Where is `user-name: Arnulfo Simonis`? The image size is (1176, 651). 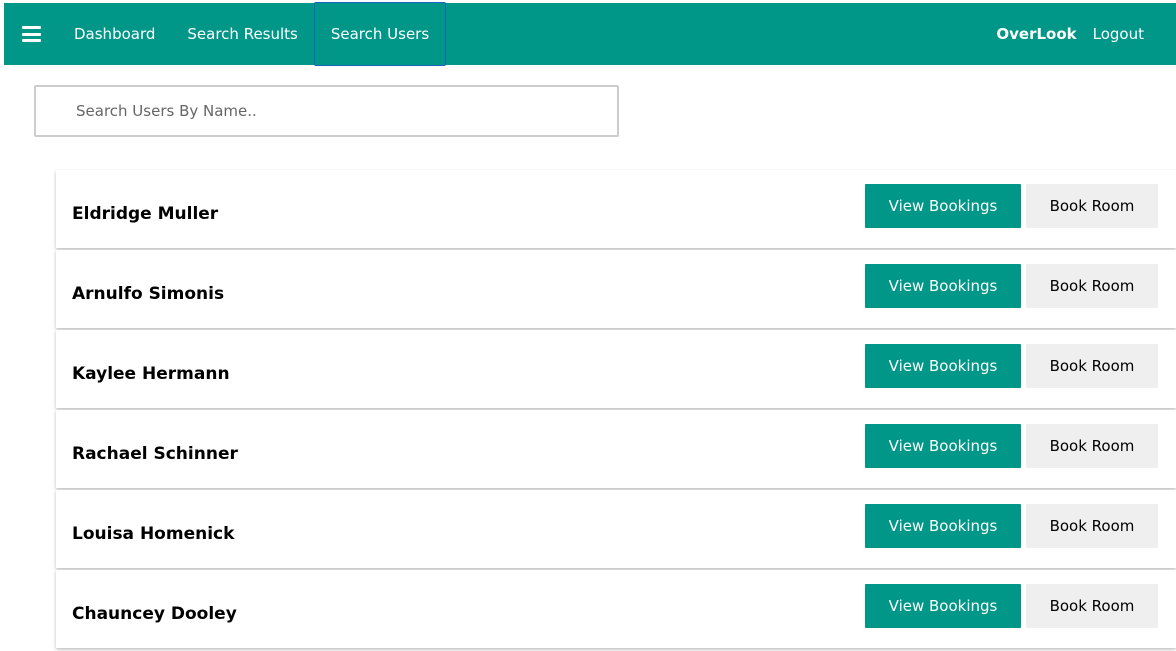 user-name: Arnulfo Simonis is located at coordinates (148, 294).